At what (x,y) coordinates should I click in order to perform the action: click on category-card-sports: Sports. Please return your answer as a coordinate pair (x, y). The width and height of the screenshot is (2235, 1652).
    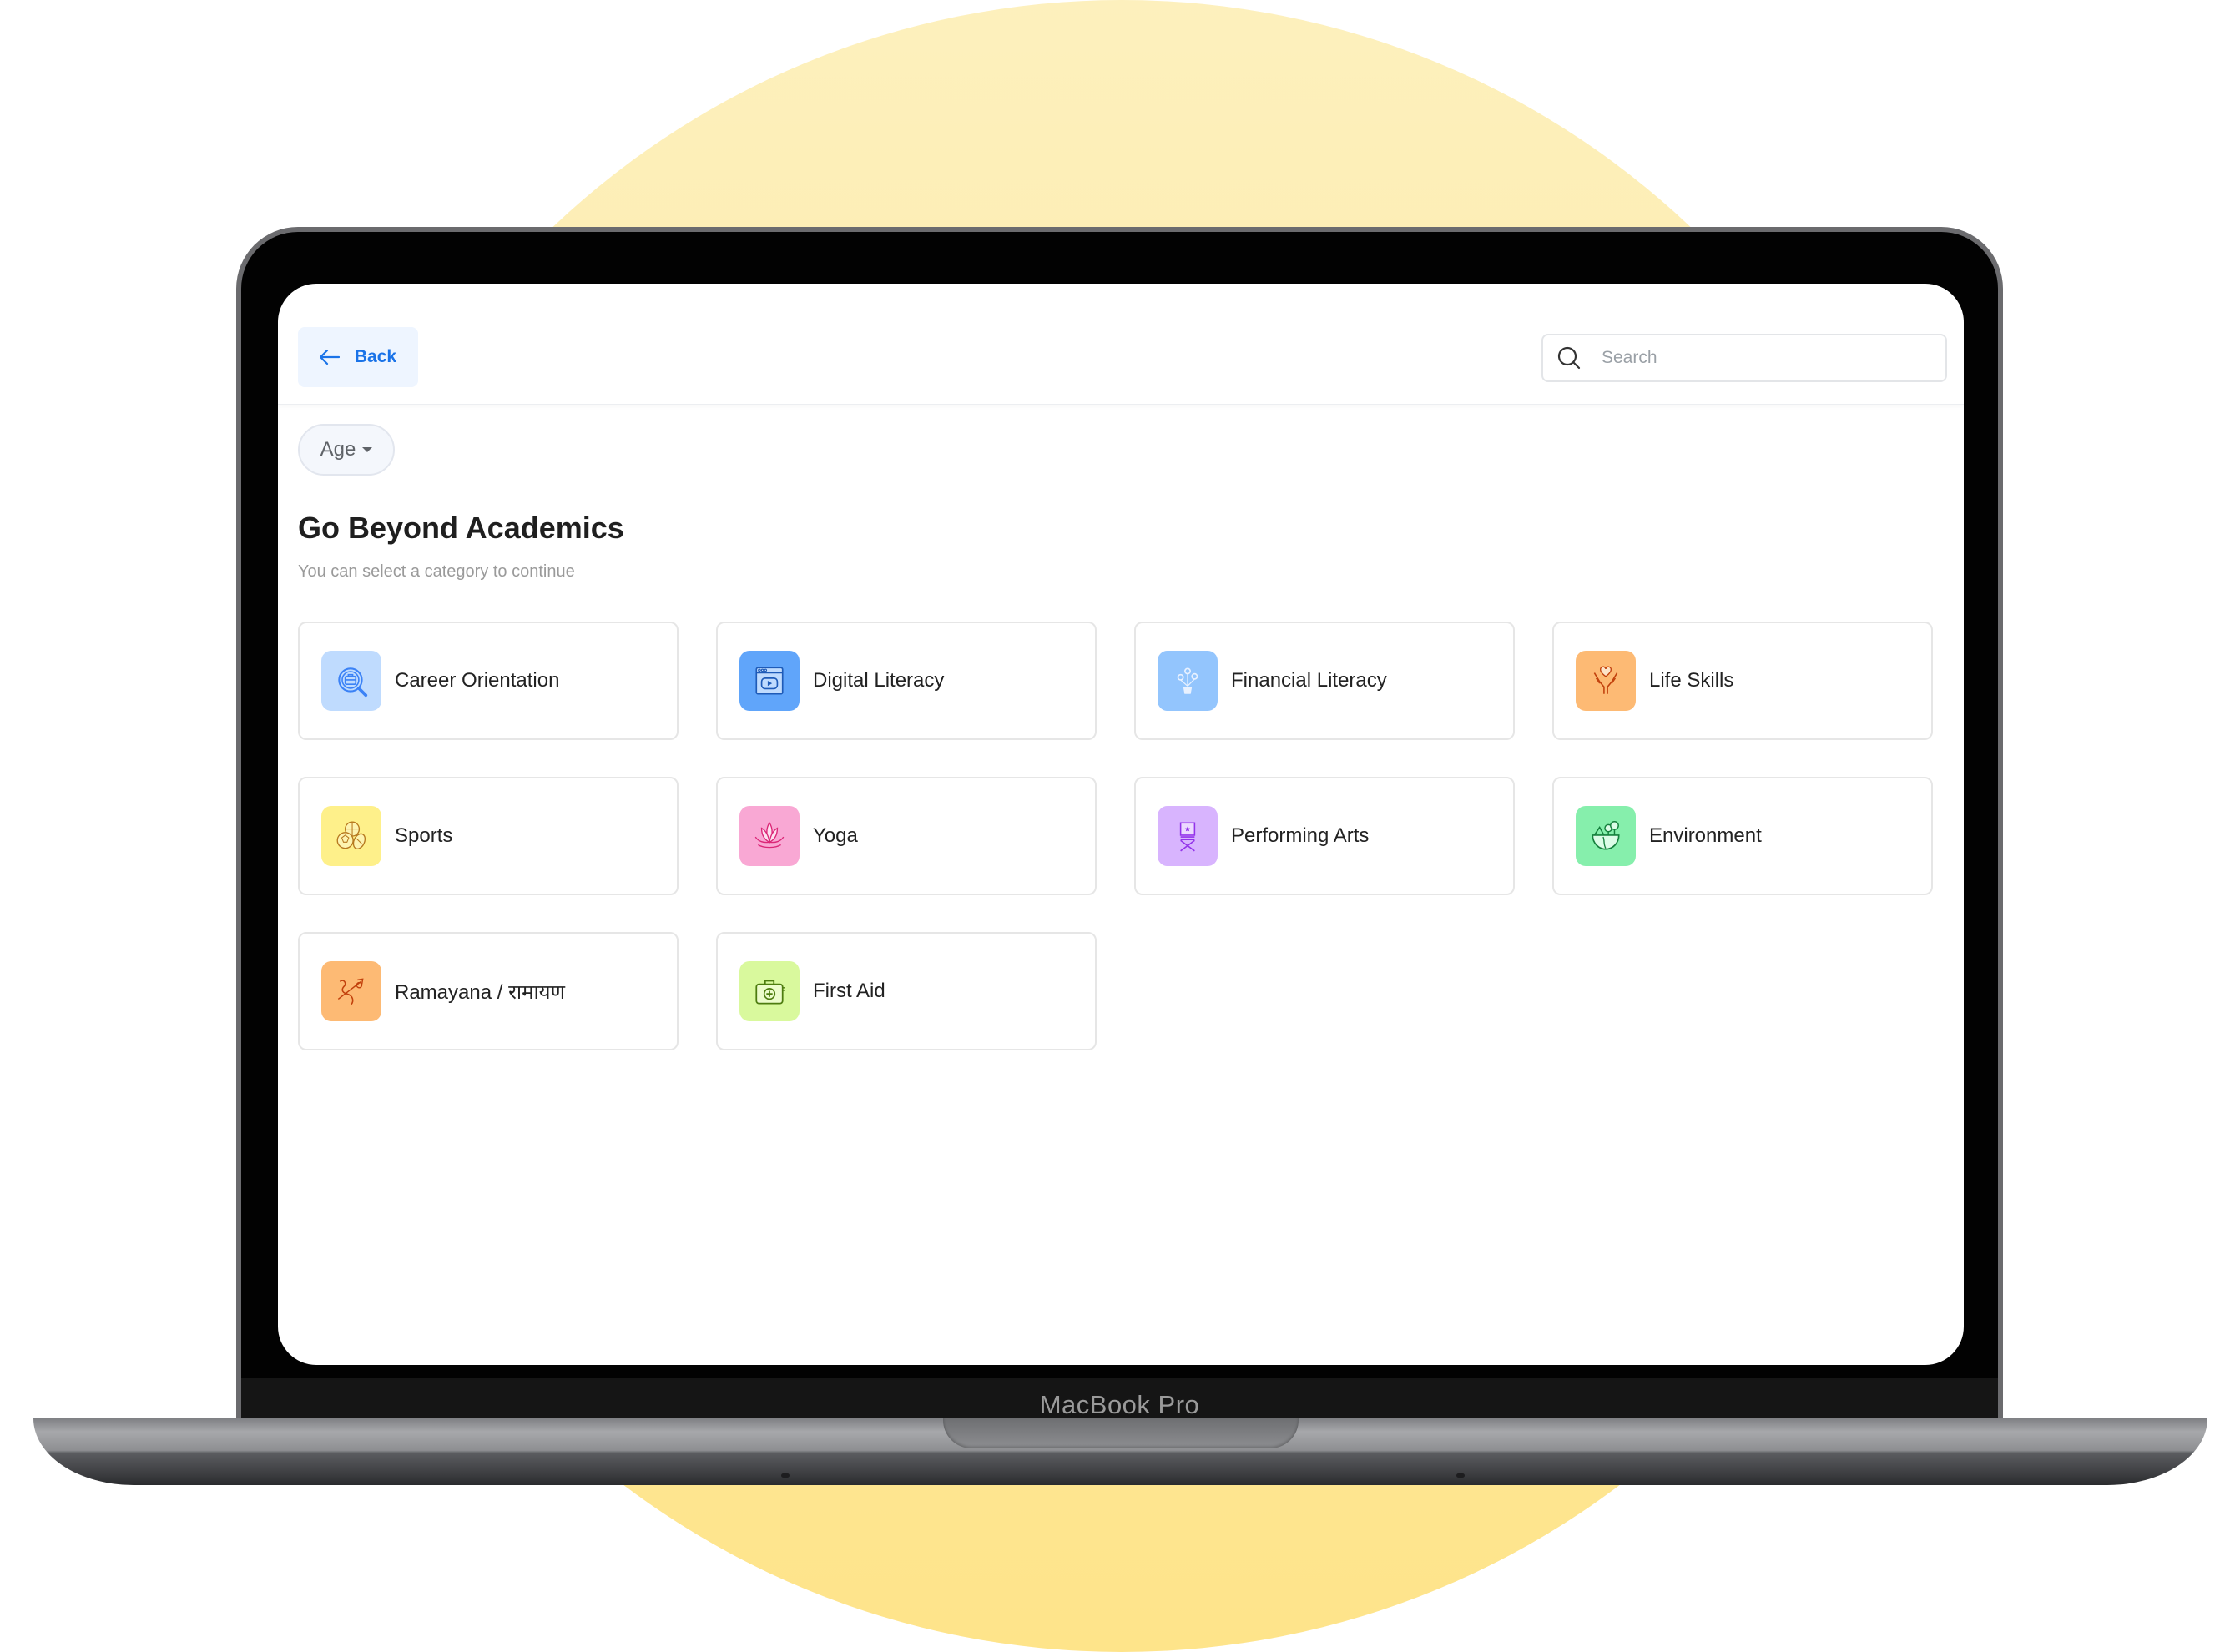
    Looking at the image, I should click on (488, 836).